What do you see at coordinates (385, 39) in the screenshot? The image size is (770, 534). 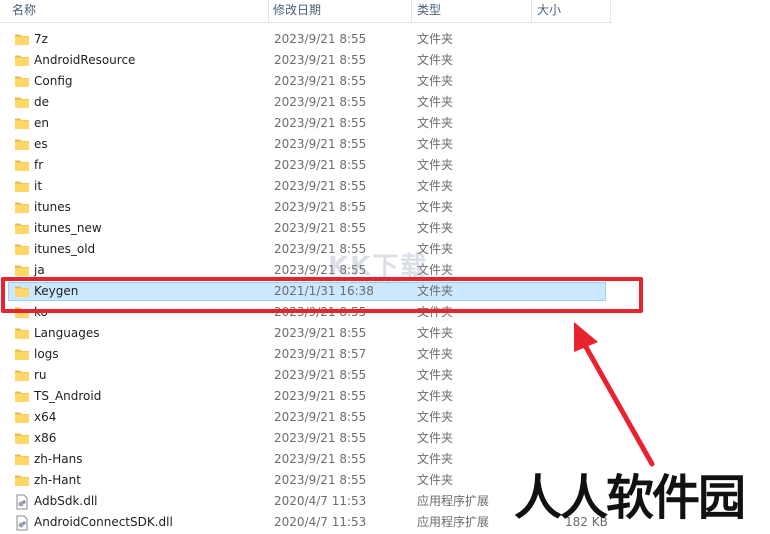 I see `list-item: 7z 2023/9/21 8:55 文件夹` at bounding box center [385, 39].